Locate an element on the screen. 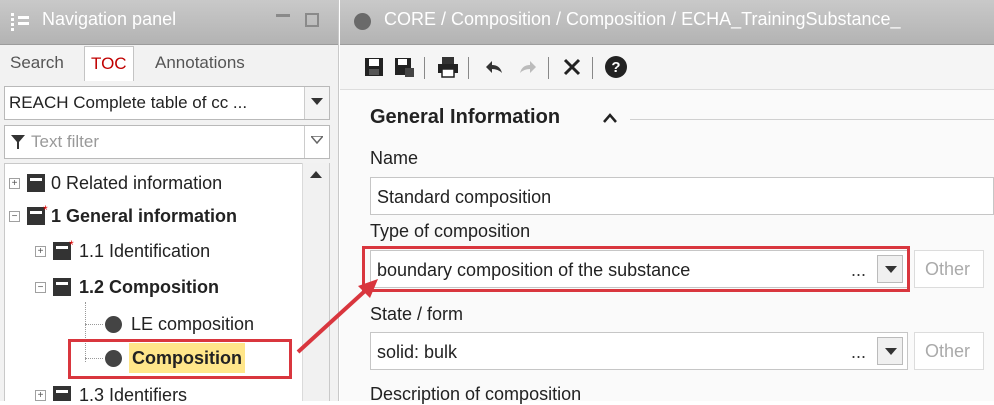 The width and height of the screenshot is (994, 405). annotation-arrow is located at coordinates (337, 316).